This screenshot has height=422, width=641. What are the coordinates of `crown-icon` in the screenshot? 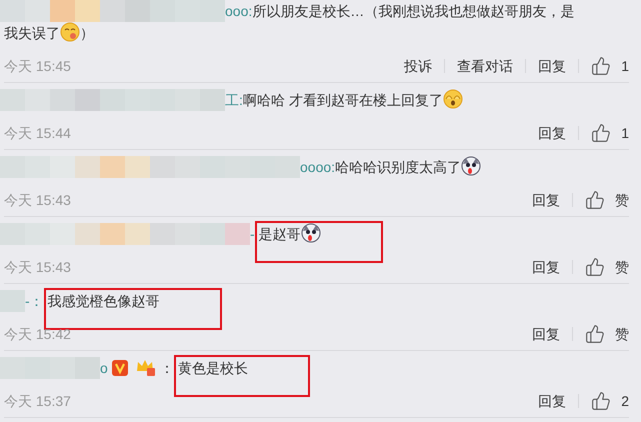 It's located at (146, 368).